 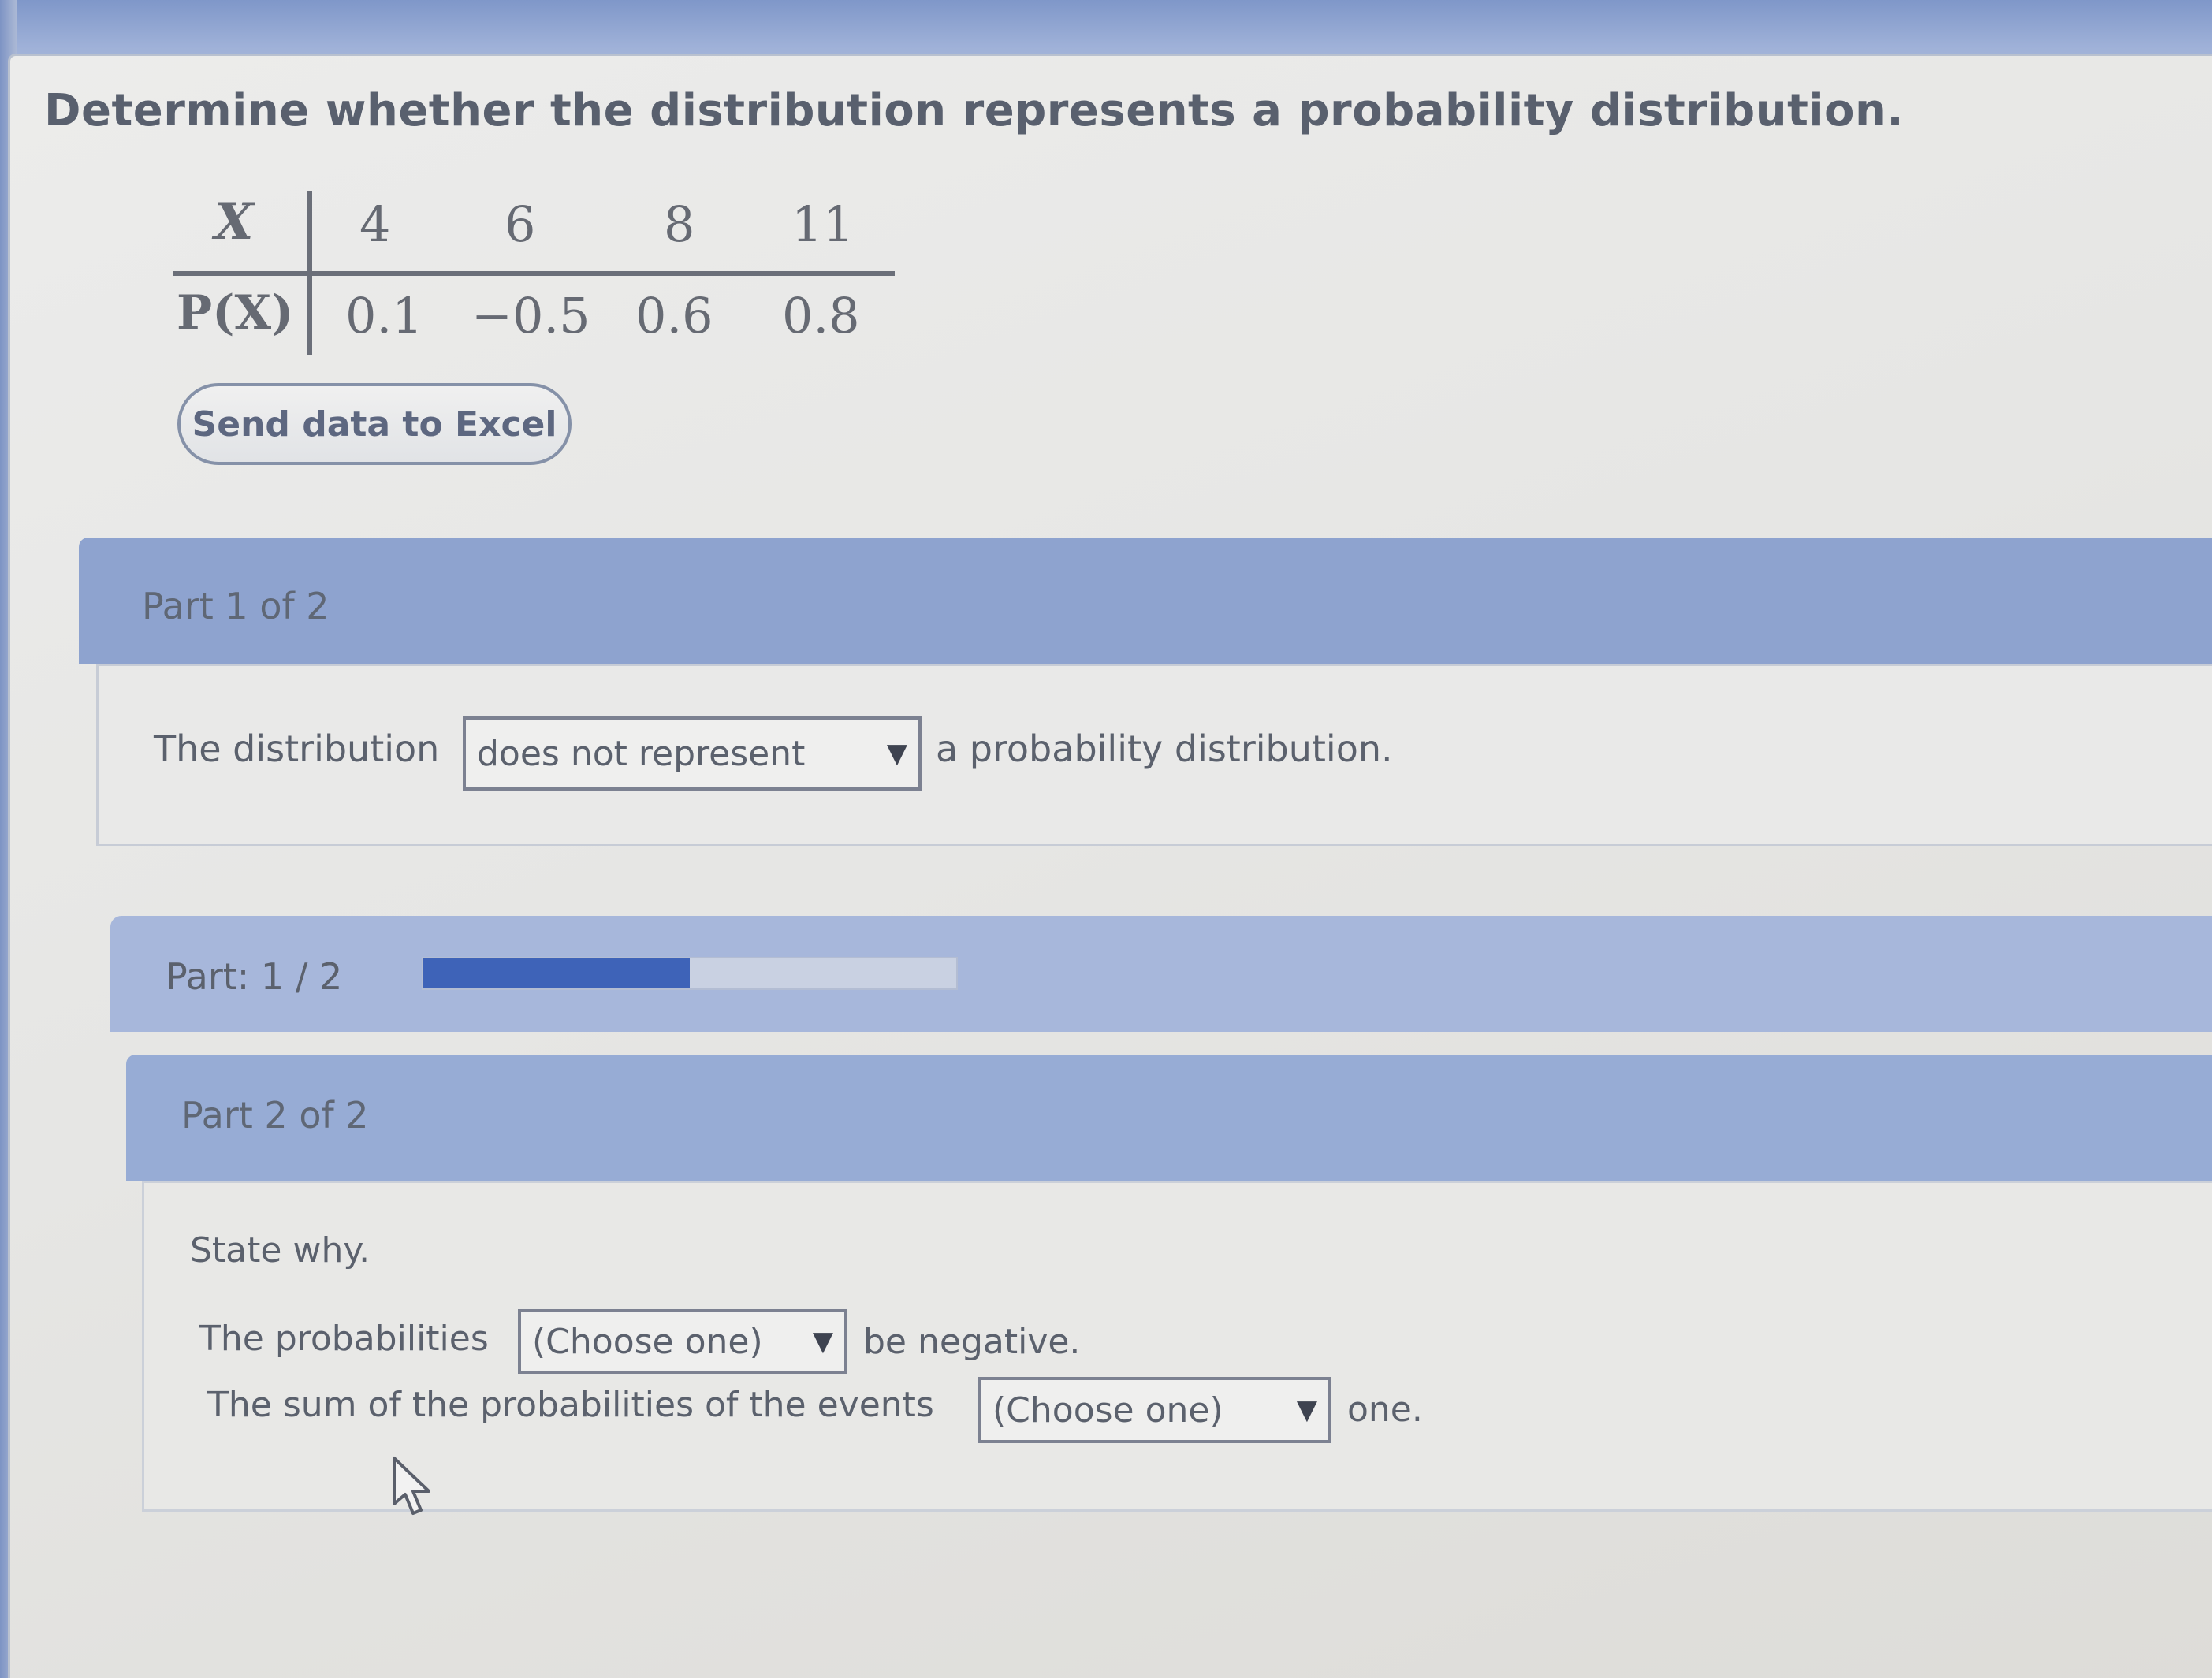 I want to click on part1-sentence-end: a probability distribution., so click(x=1164, y=748).